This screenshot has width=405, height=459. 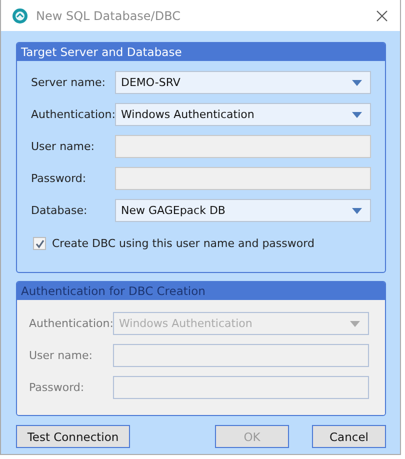 What do you see at coordinates (20, 16) in the screenshot?
I see `app-icon` at bounding box center [20, 16].